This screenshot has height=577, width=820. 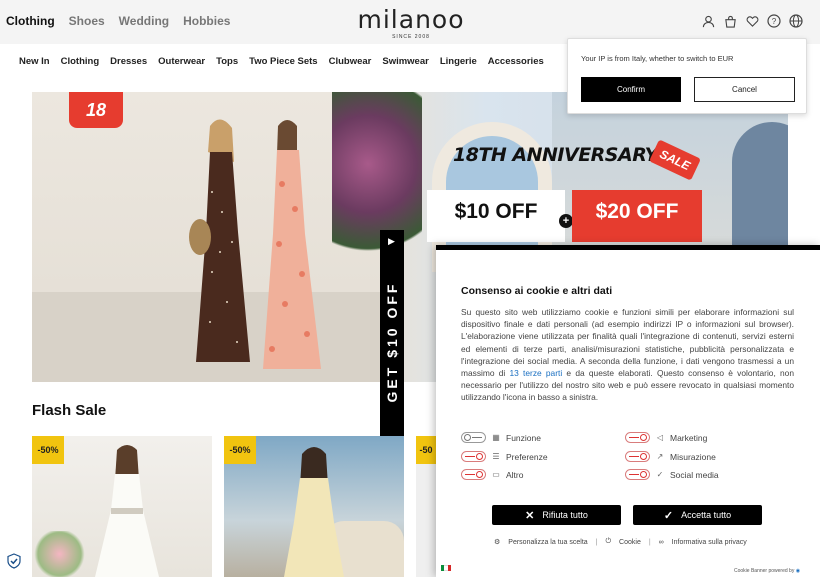 I want to click on preferenze-toggle, so click(x=473, y=456).